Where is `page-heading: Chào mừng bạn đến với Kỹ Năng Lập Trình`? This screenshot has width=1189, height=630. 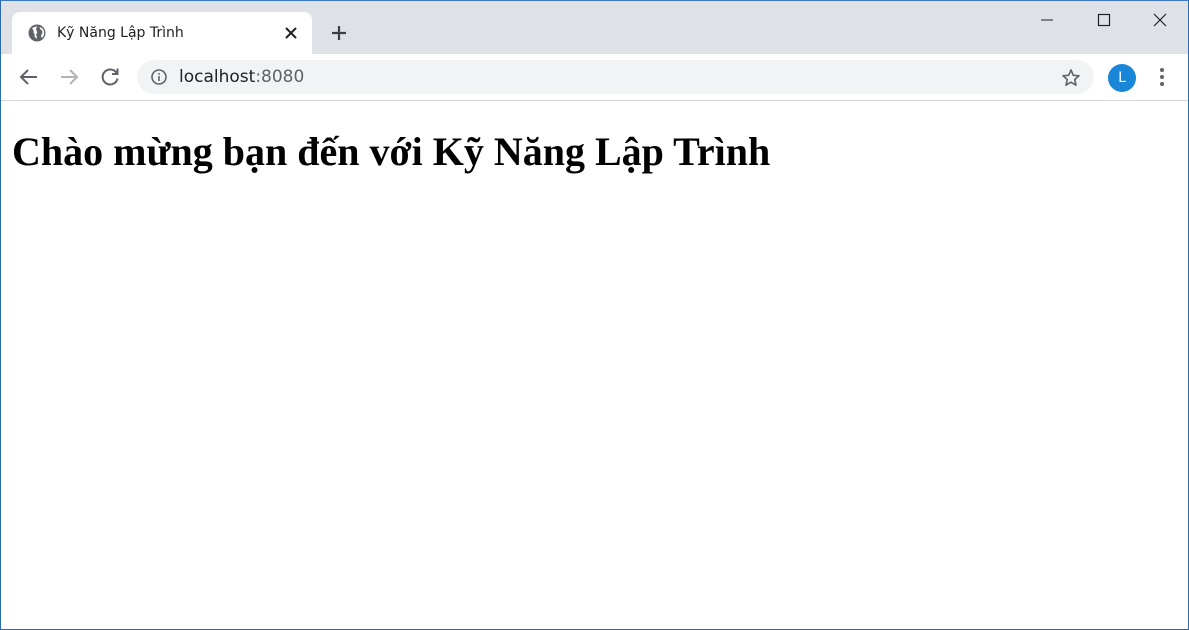
page-heading: Chào mừng bạn đến với Kỹ Năng Lập Trình is located at coordinates (391, 151).